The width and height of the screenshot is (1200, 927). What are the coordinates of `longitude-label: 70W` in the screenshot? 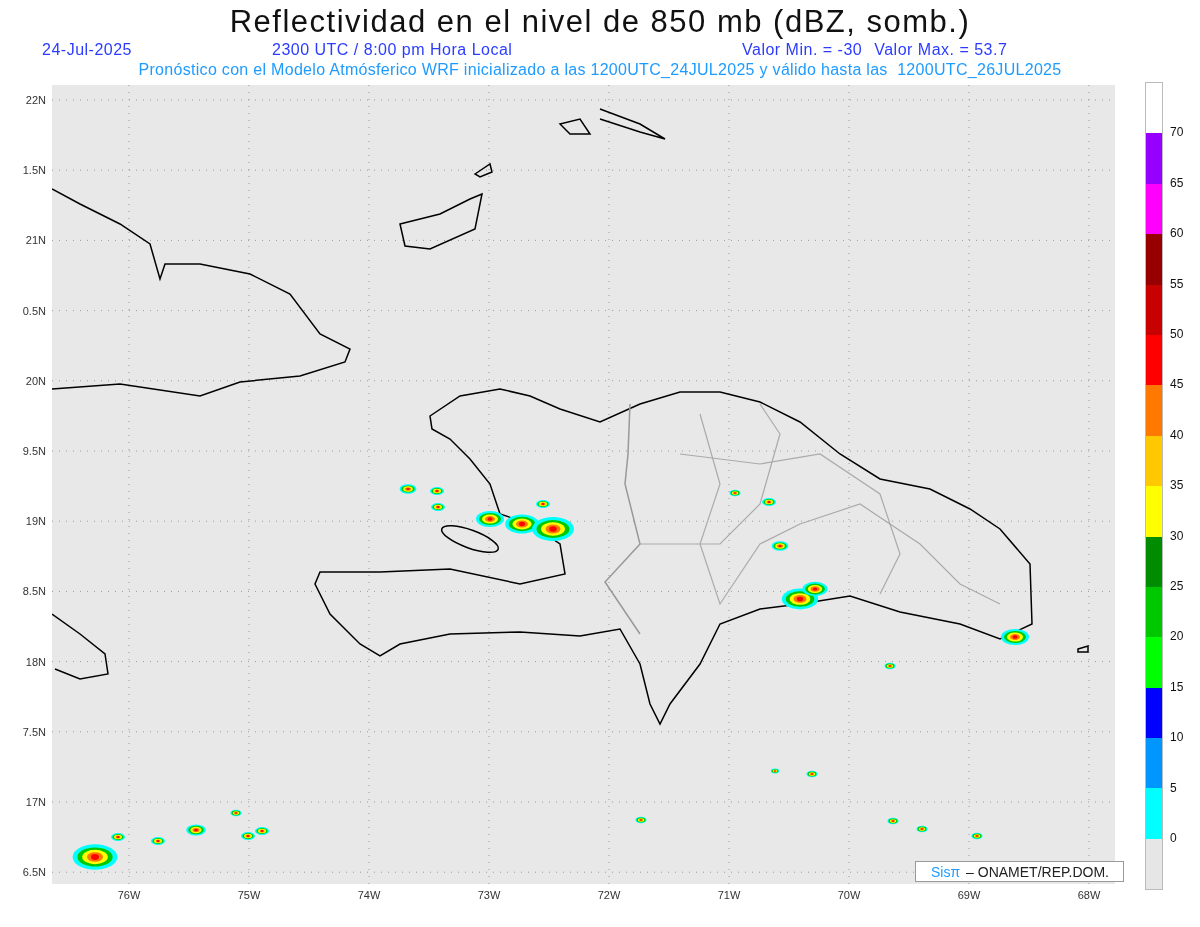 It's located at (849, 895).